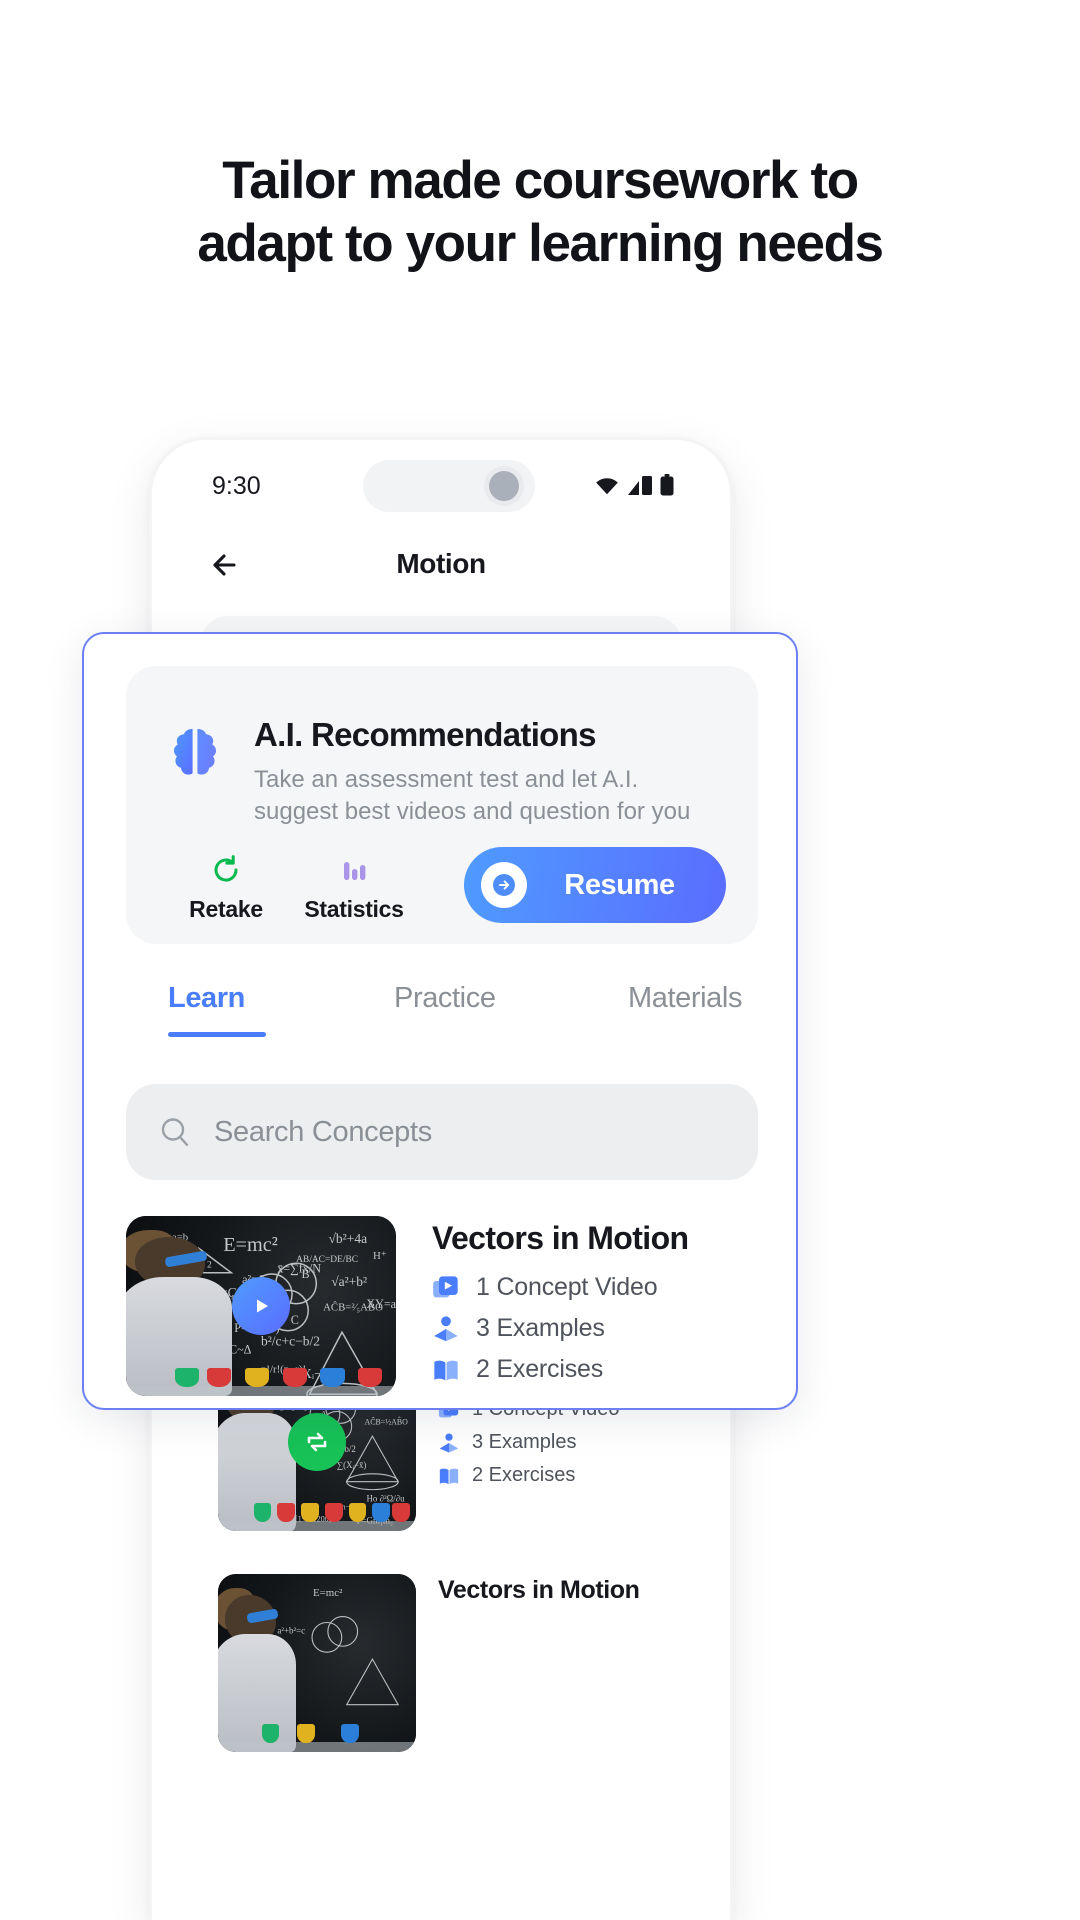  I want to click on status-time: 9:30, so click(236, 486).